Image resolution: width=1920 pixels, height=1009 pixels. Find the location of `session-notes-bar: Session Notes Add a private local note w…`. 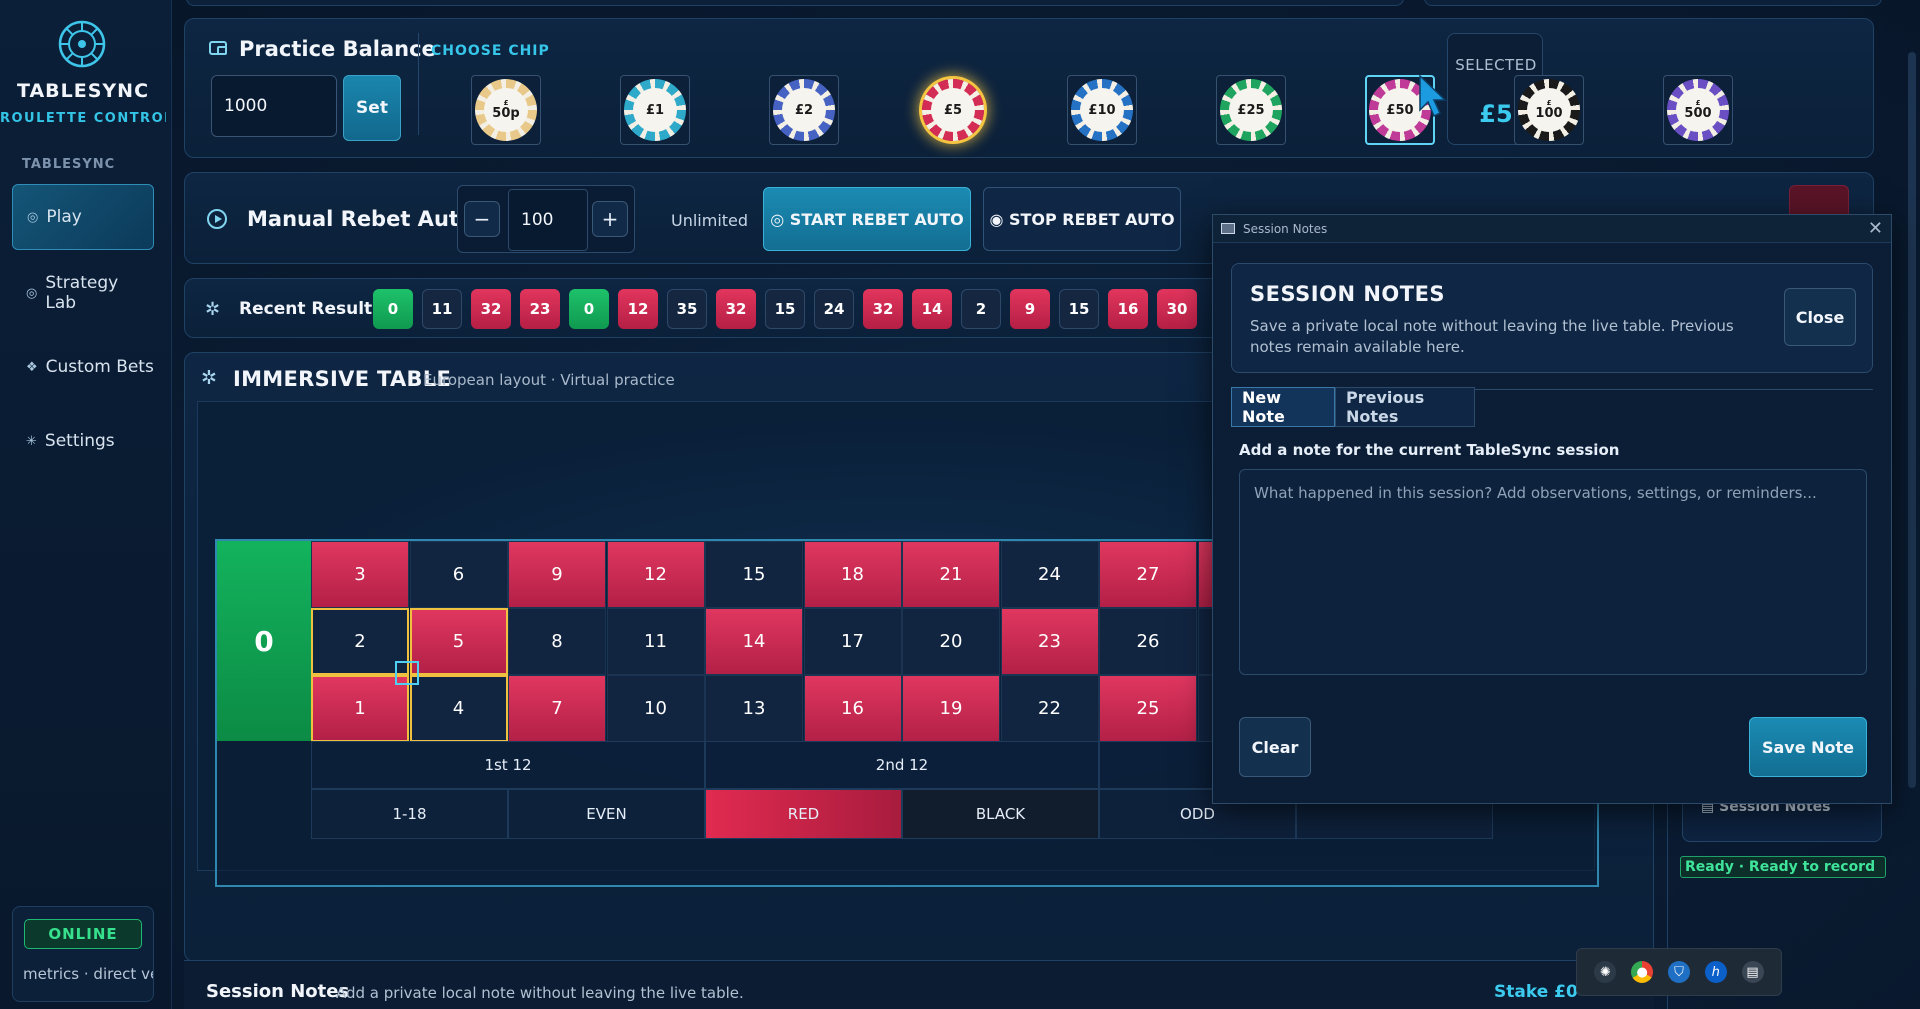

session-notes-bar: Session Notes Add a private local note w… is located at coordinates (919, 984).